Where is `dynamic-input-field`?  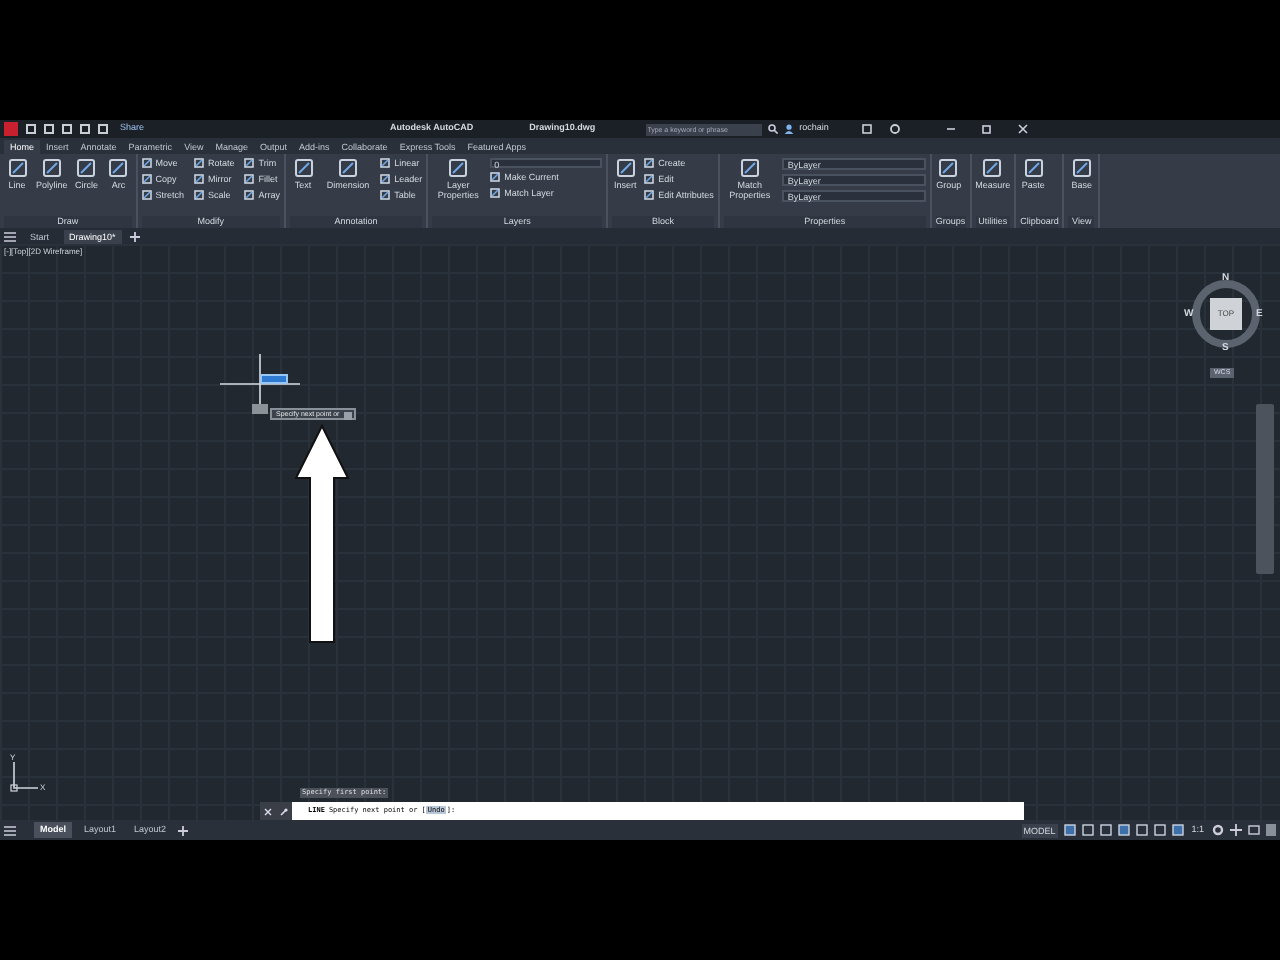
dynamic-input-field is located at coordinates (274, 379).